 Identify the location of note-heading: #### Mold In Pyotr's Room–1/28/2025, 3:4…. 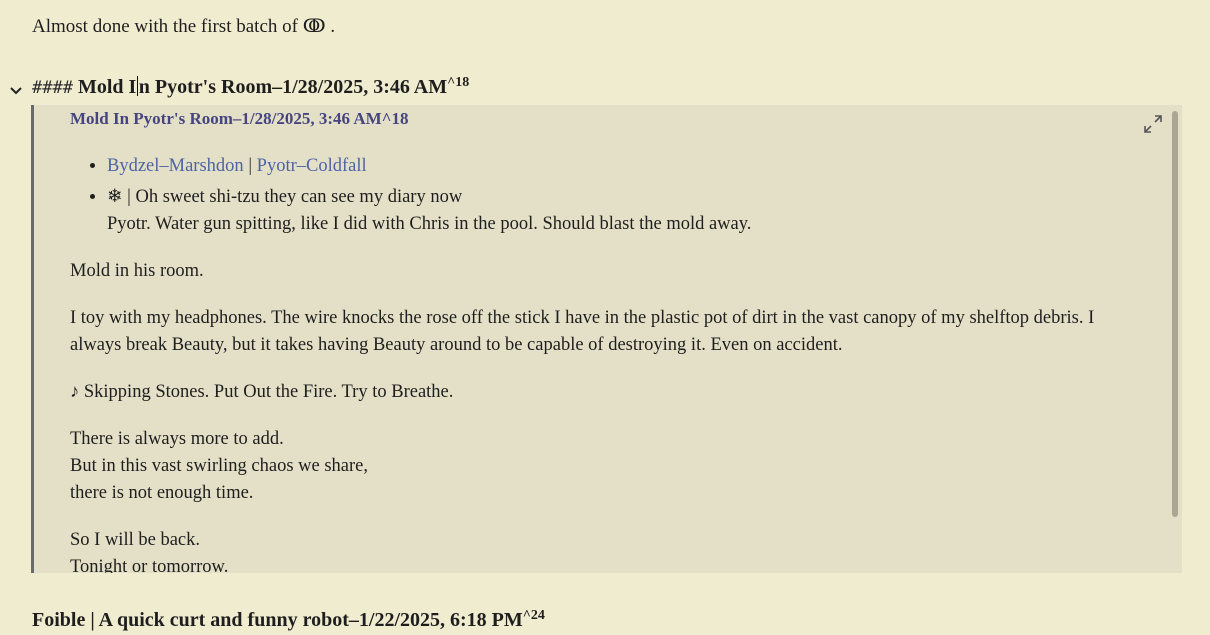
(251, 87).